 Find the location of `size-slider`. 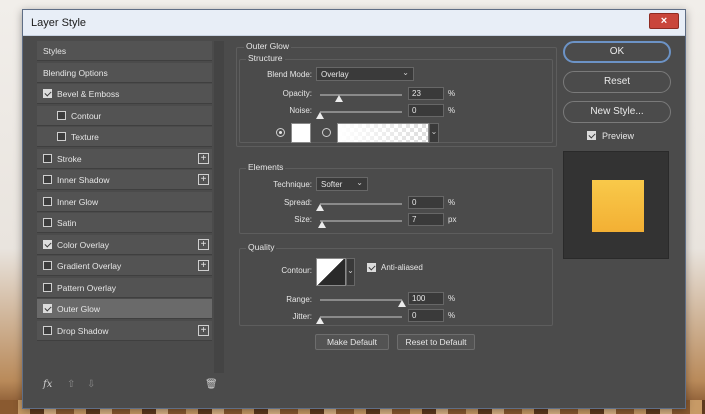

size-slider is located at coordinates (361, 221).